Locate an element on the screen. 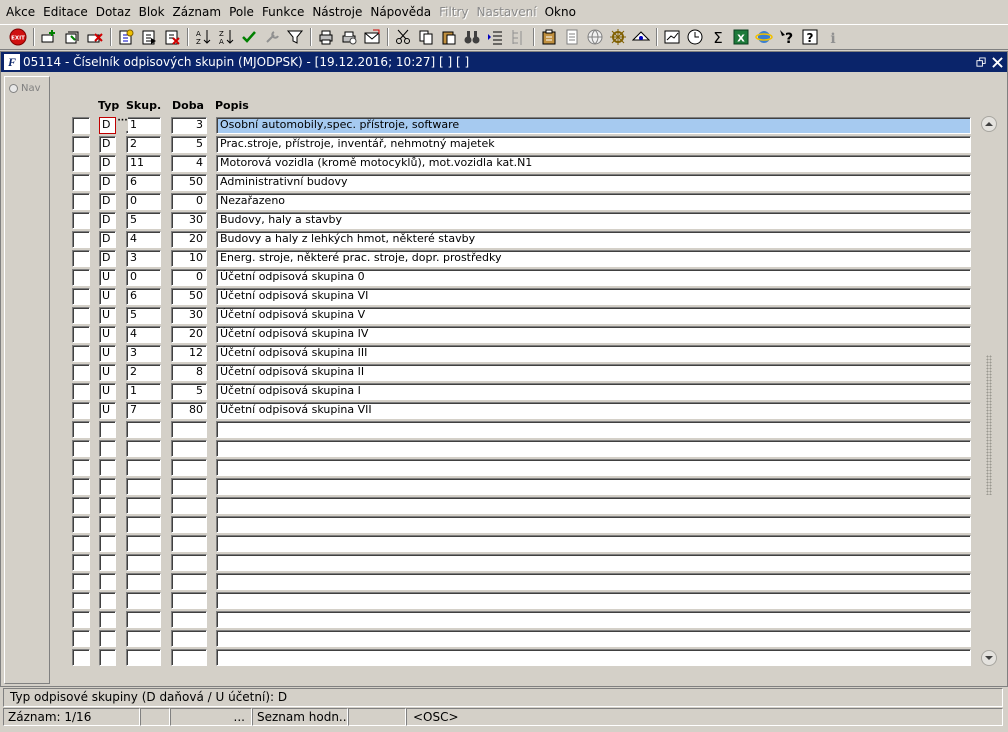 This screenshot has width=1008, height=732. doba-field: 5 is located at coordinates (189, 391).